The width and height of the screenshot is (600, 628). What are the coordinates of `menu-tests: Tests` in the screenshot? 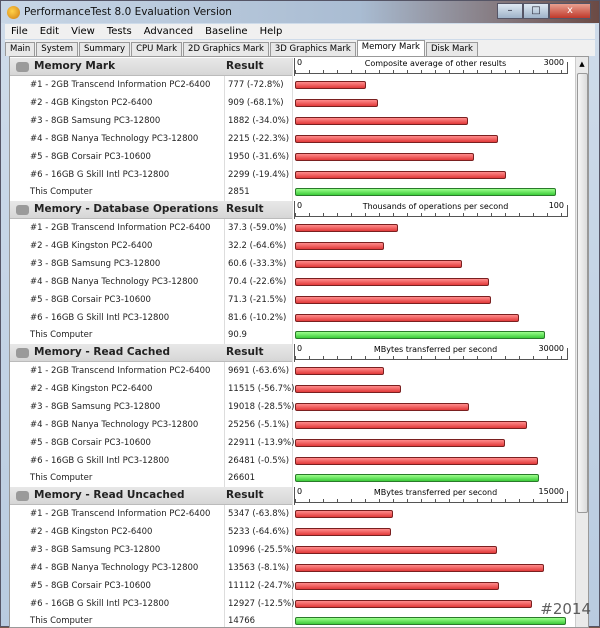 It's located at (119, 31).